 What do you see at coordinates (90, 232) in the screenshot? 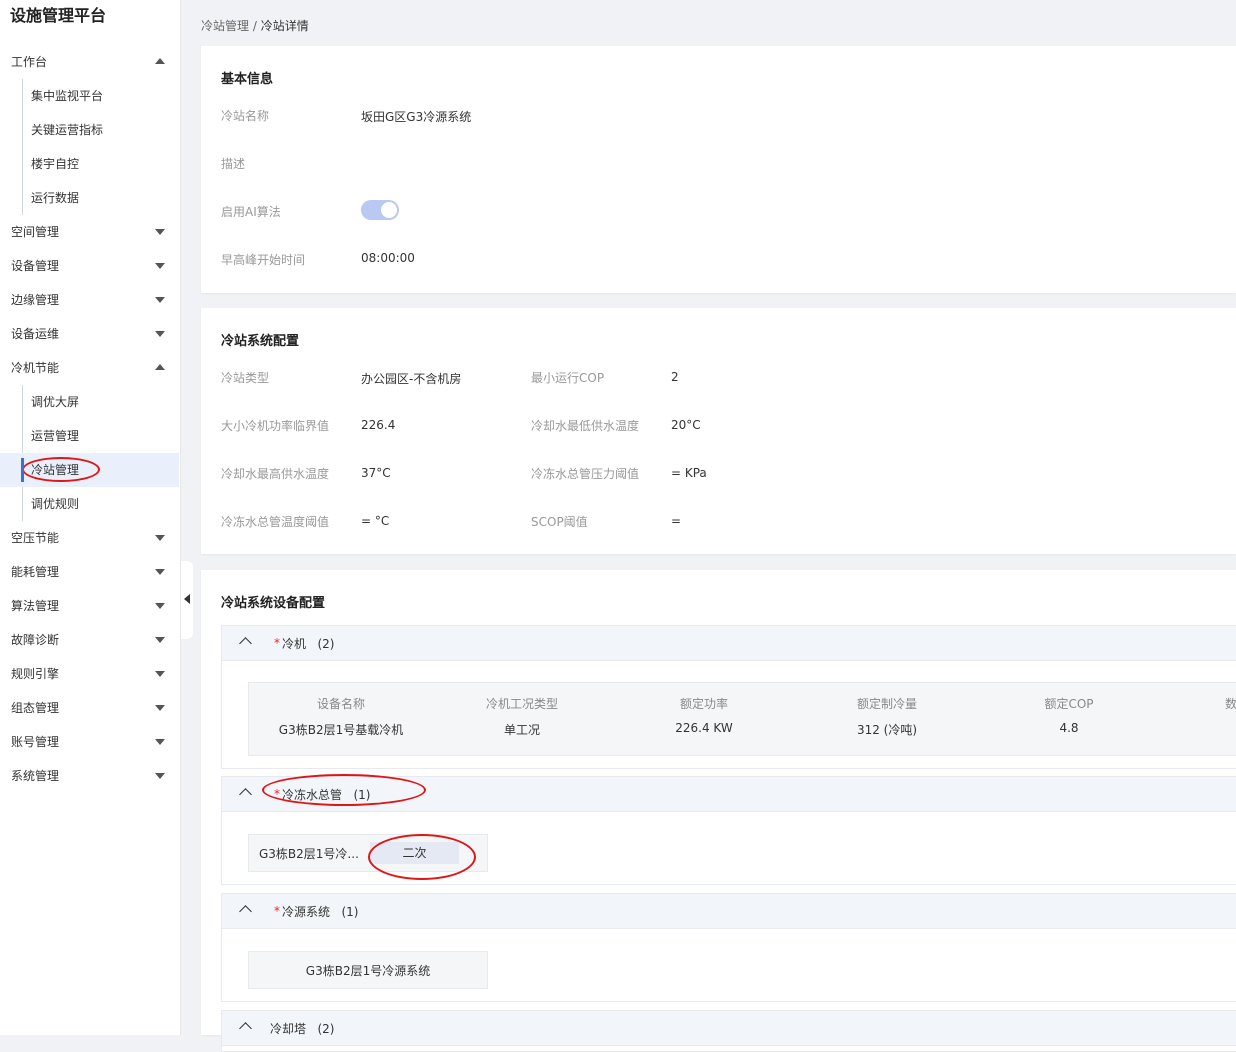
I see `sidebar-item-space: 空间管理` at bounding box center [90, 232].